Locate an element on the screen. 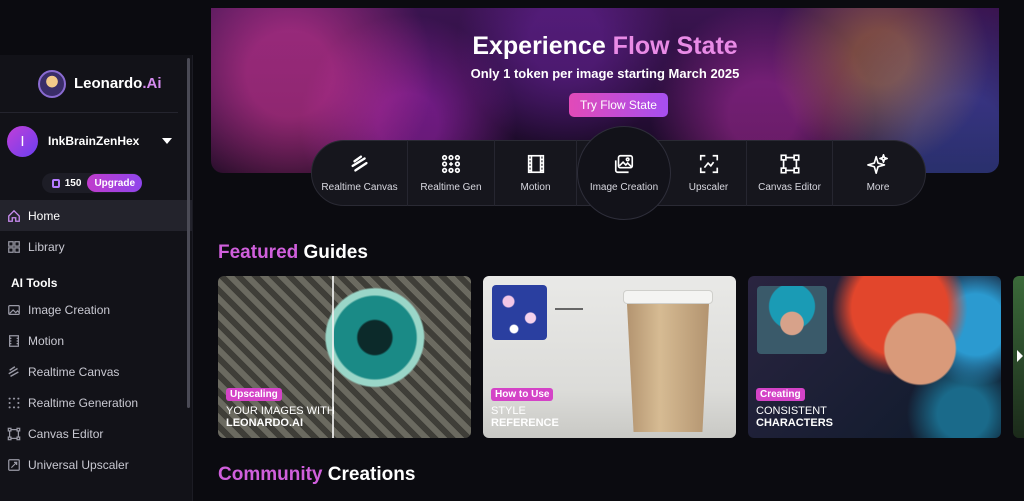  guide-card-label: Creating CONSISTENT CHARACTERS is located at coordinates (794, 406).